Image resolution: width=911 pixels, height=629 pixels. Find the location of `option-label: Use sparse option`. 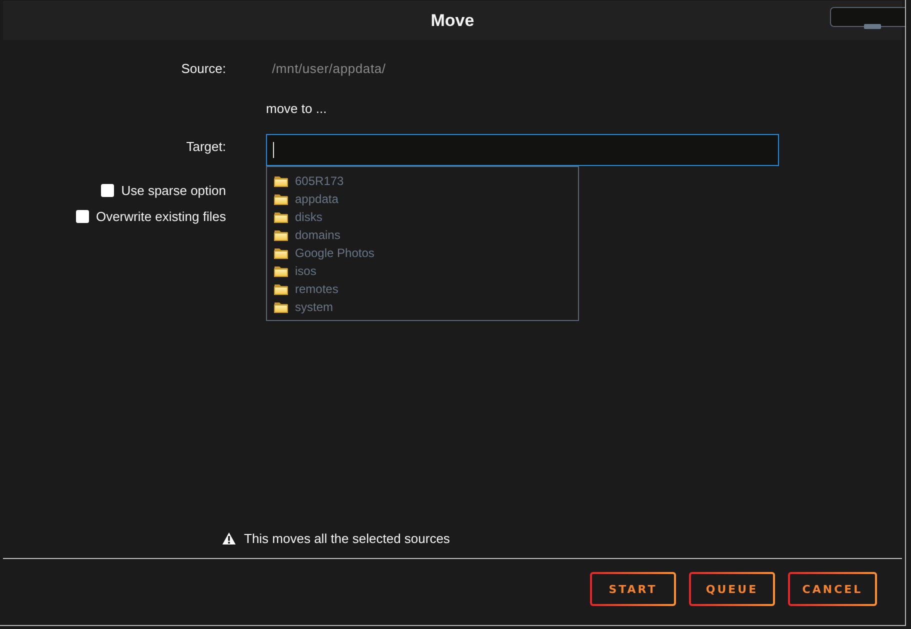

option-label: Use sparse option is located at coordinates (173, 190).